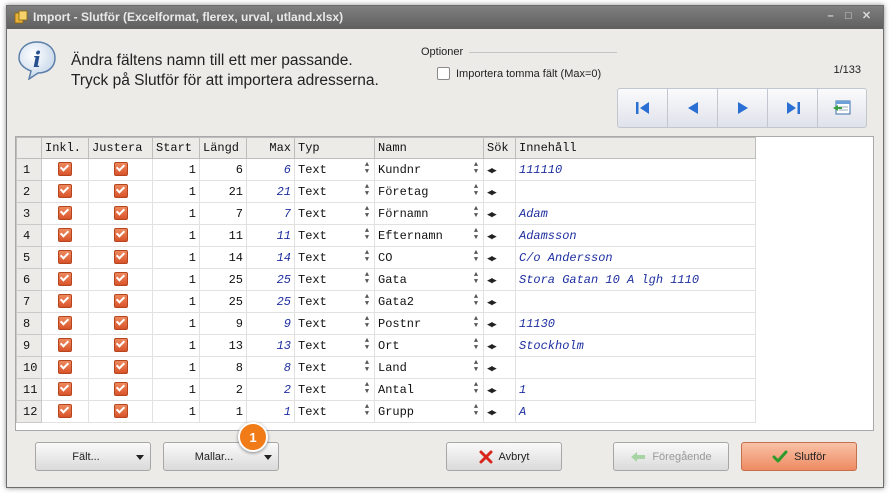 Image resolution: width=892 pixels, height=496 pixels. What do you see at coordinates (429, 279) in the screenshot?
I see `name-cell: Gata ▲ ▼` at bounding box center [429, 279].